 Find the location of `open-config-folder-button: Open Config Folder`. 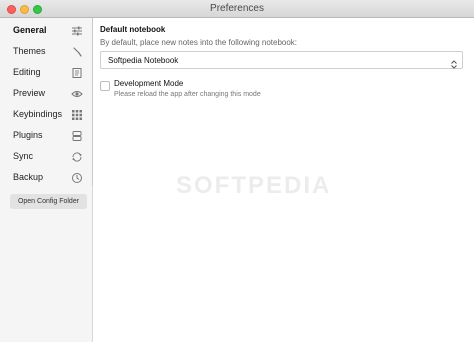

open-config-folder-button: Open Config Folder is located at coordinates (48, 201).